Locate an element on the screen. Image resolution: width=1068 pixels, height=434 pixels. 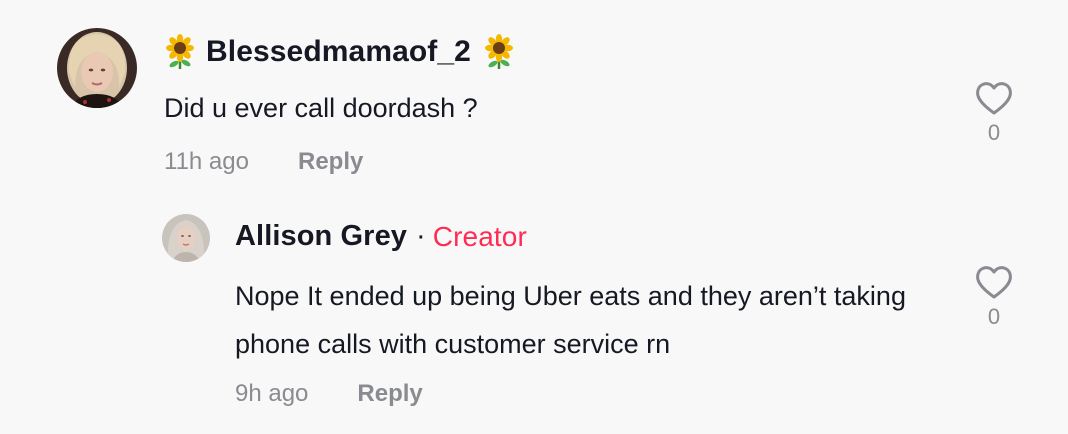
comment-username: Blessedmamaof_2 is located at coordinates (339, 52).